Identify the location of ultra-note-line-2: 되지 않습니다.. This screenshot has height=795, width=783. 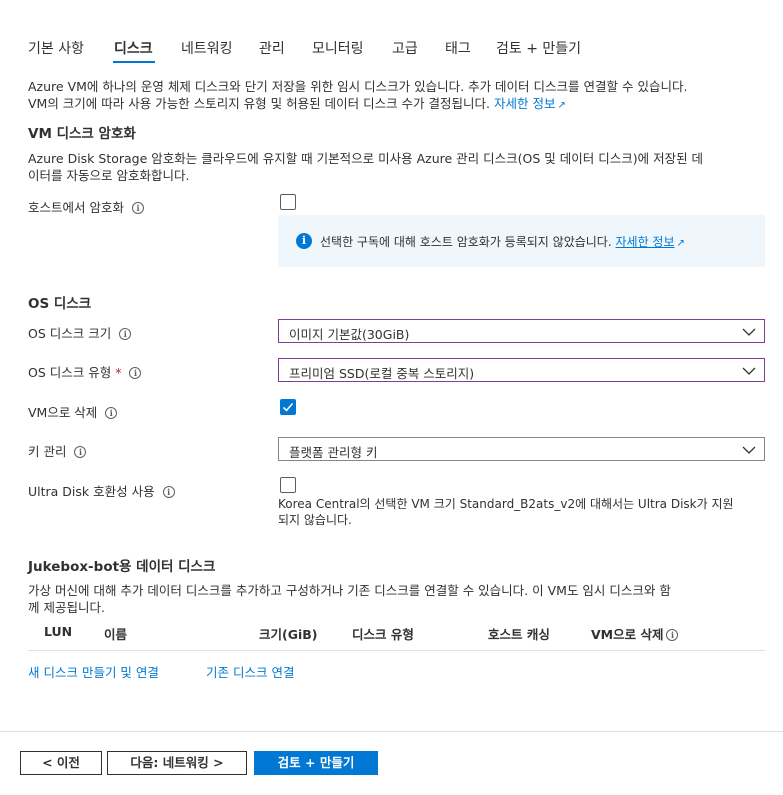
(315, 520).